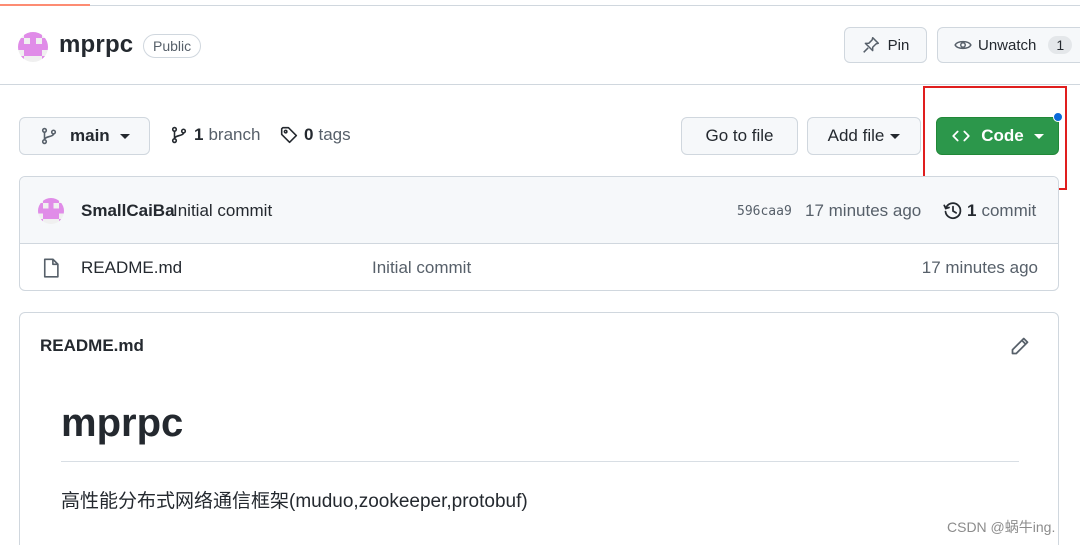 The image size is (1080, 545). I want to click on pin-icon, so click(871, 45).